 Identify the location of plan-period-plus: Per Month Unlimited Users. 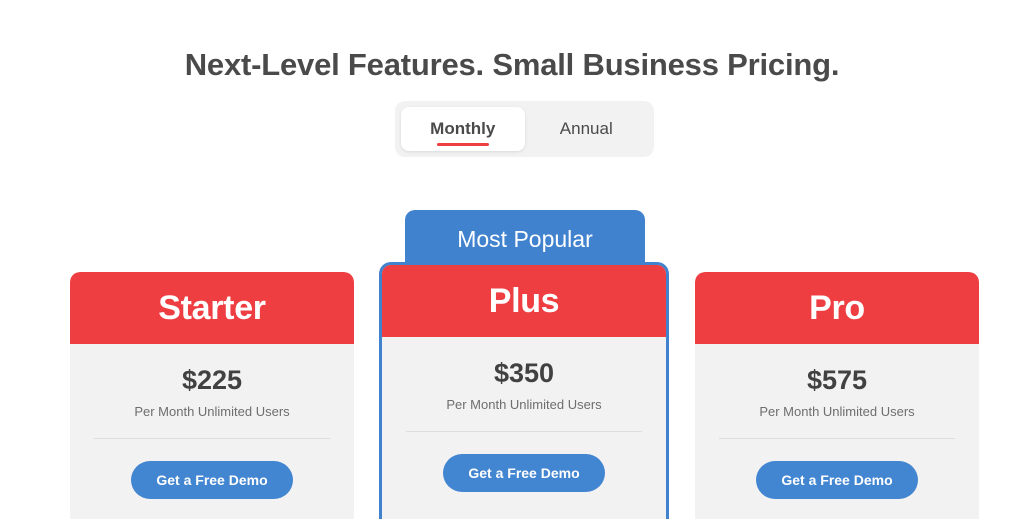
(524, 404).